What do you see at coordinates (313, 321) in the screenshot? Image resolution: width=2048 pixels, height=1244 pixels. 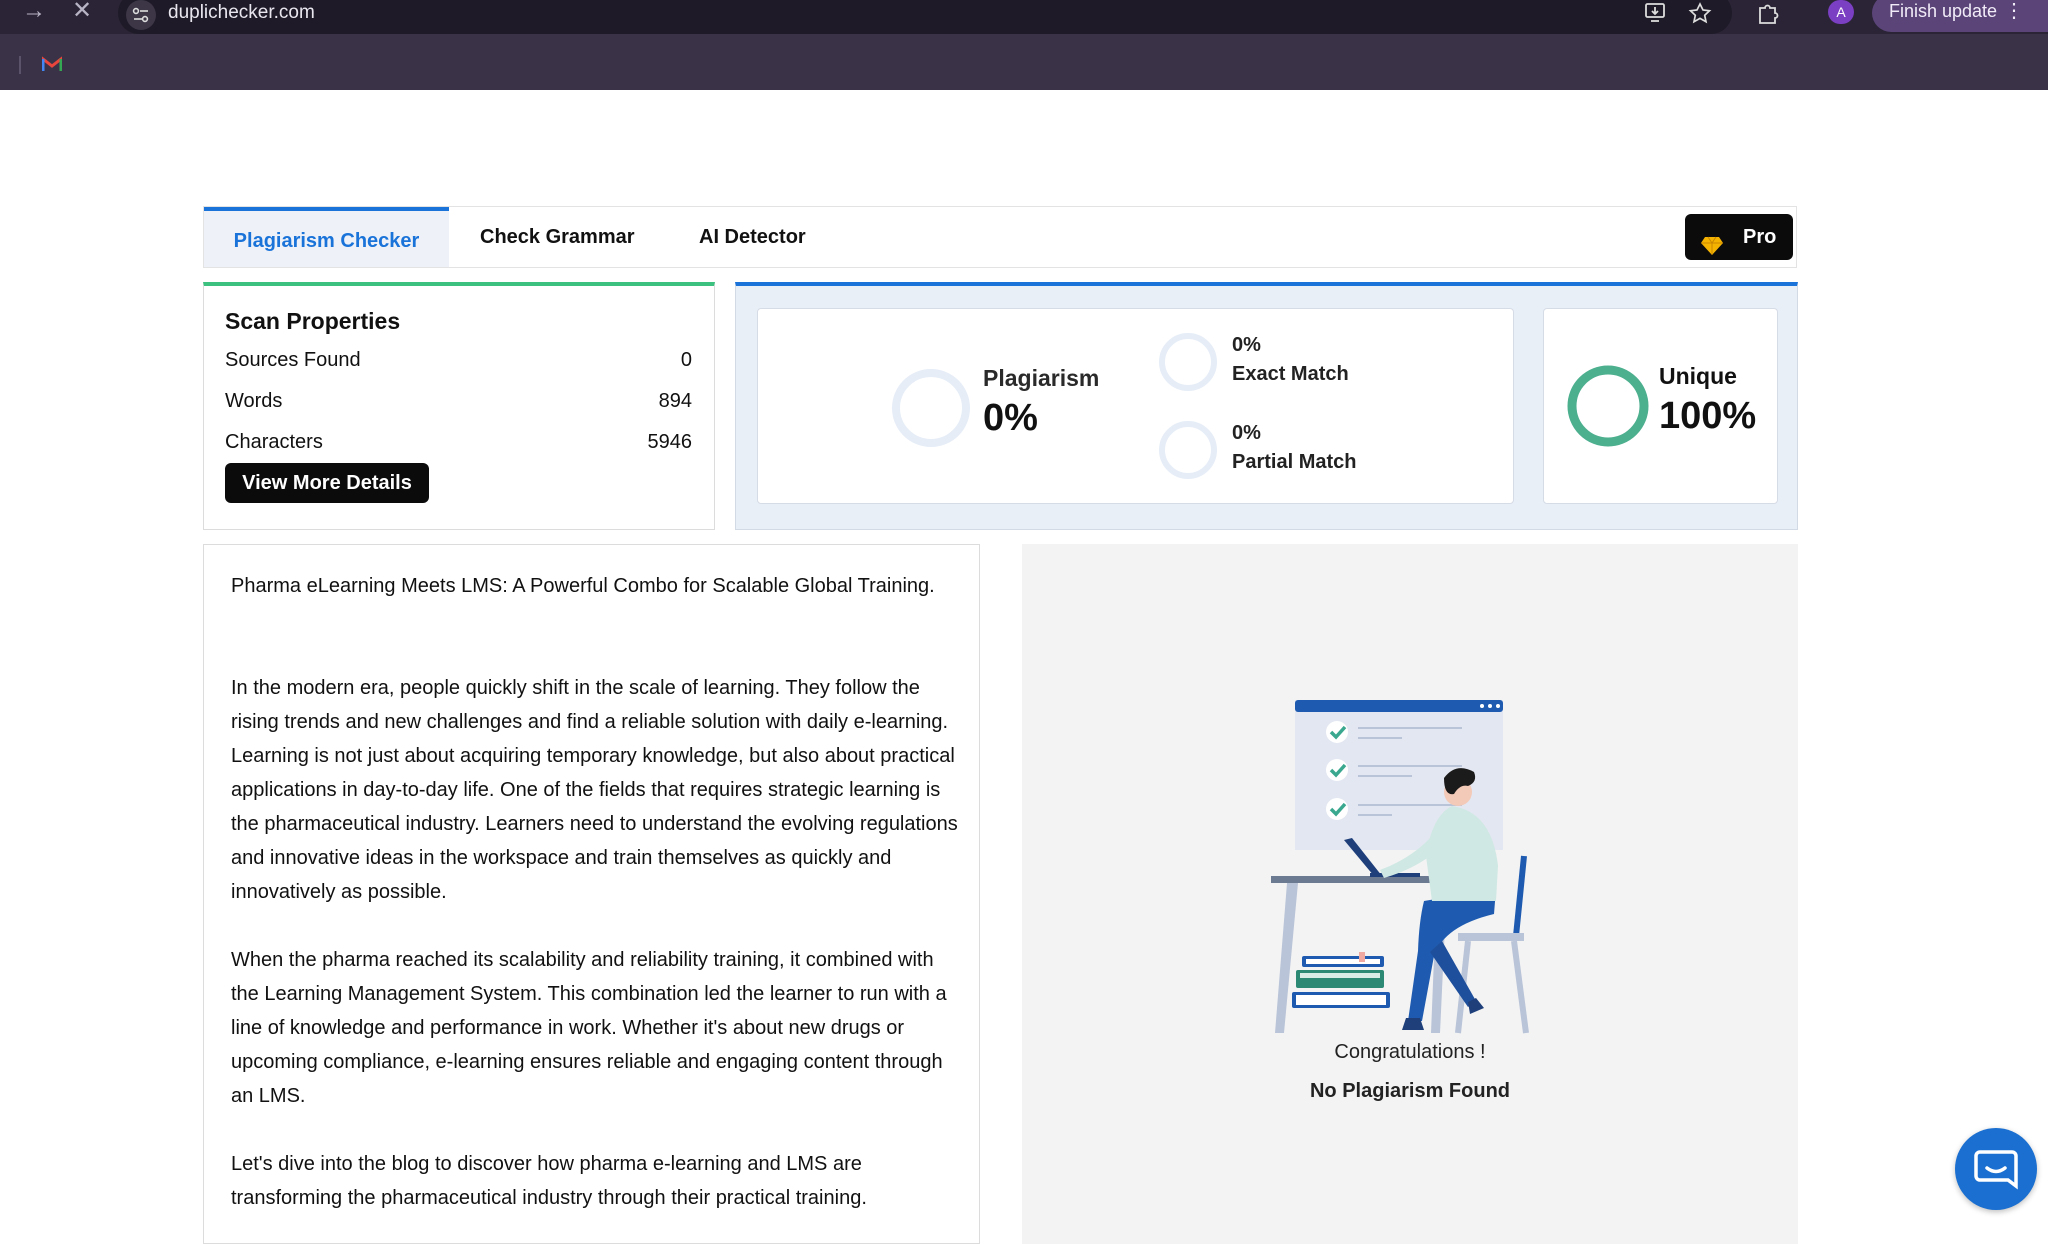 I see `scan-properties-title: Scan Properties` at bounding box center [313, 321].